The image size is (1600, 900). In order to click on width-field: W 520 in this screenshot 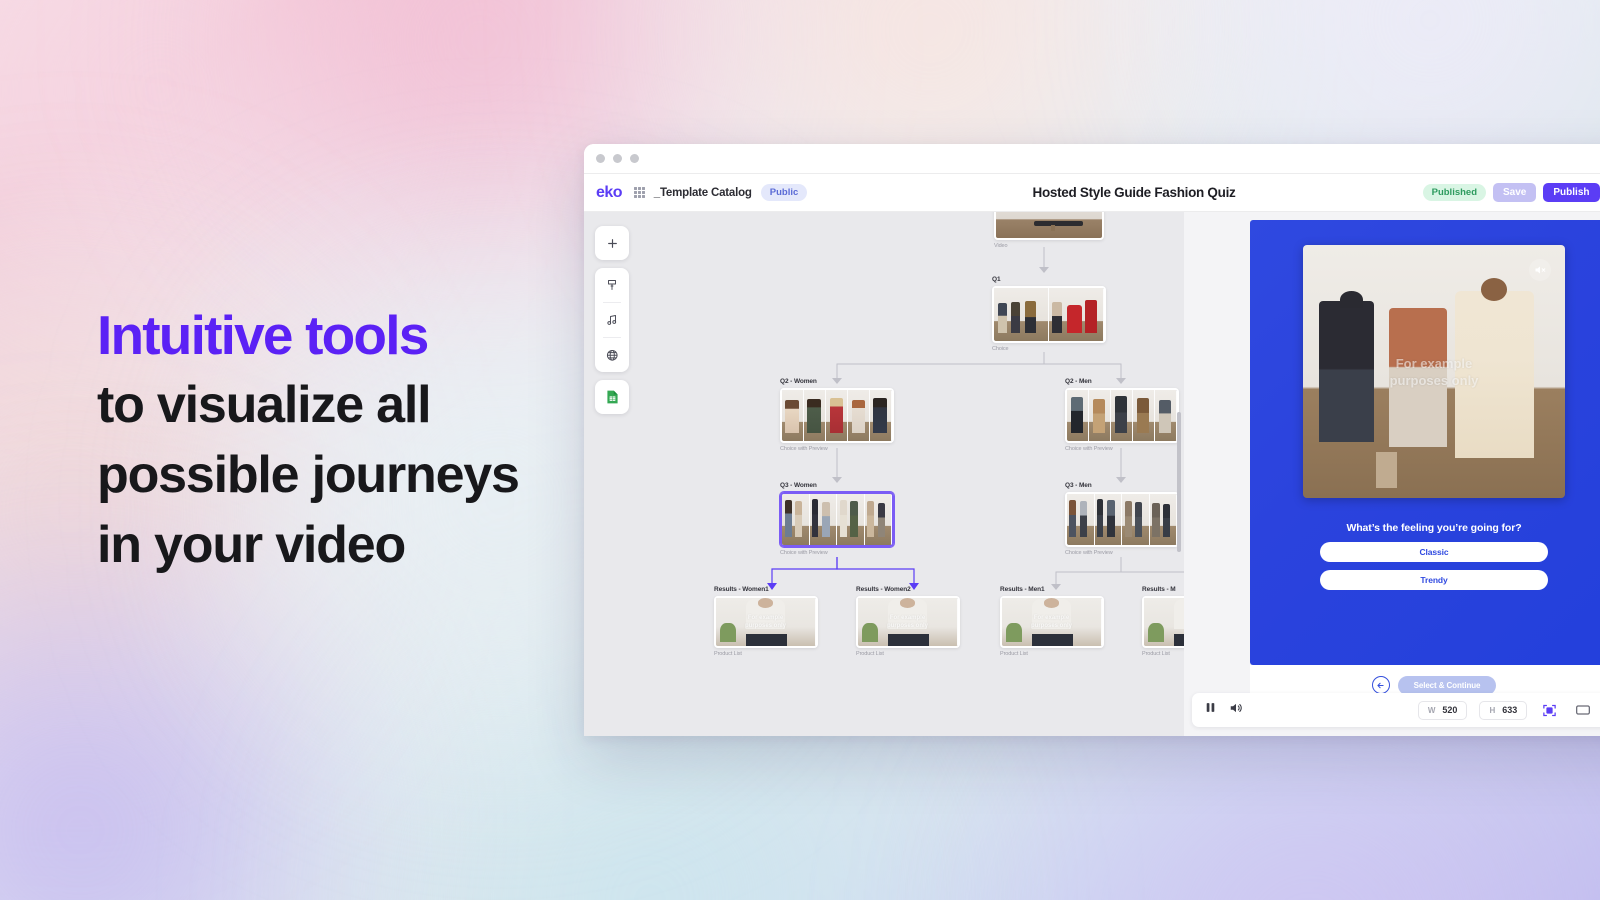, I will do `click(1442, 710)`.